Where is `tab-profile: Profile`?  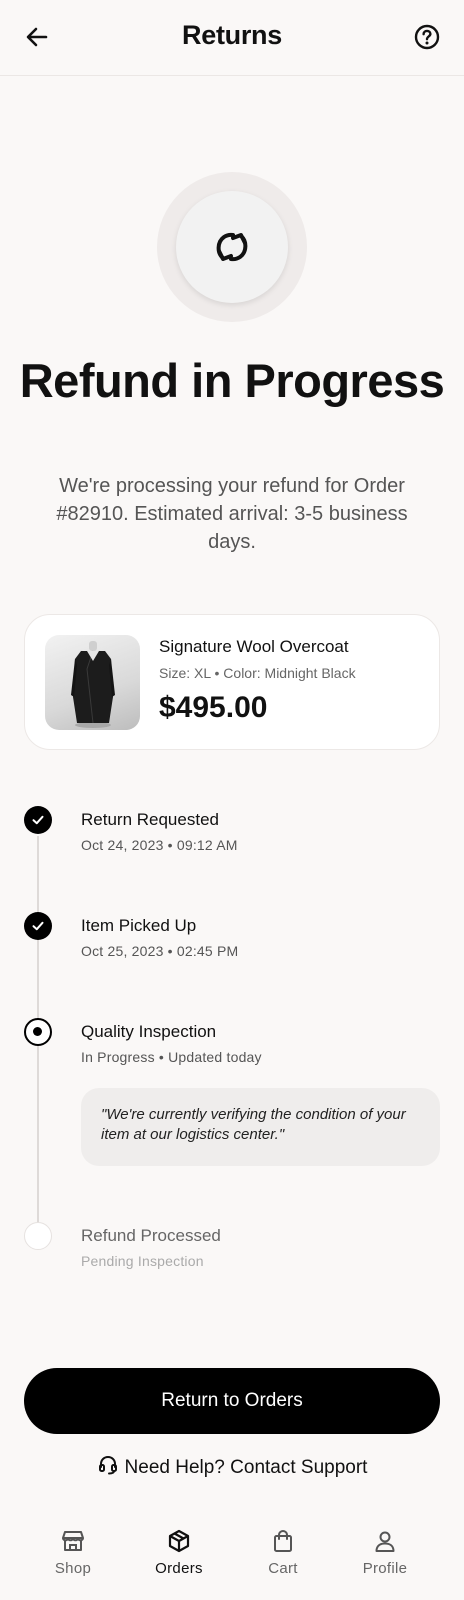
tab-profile: Profile is located at coordinates (385, 1552).